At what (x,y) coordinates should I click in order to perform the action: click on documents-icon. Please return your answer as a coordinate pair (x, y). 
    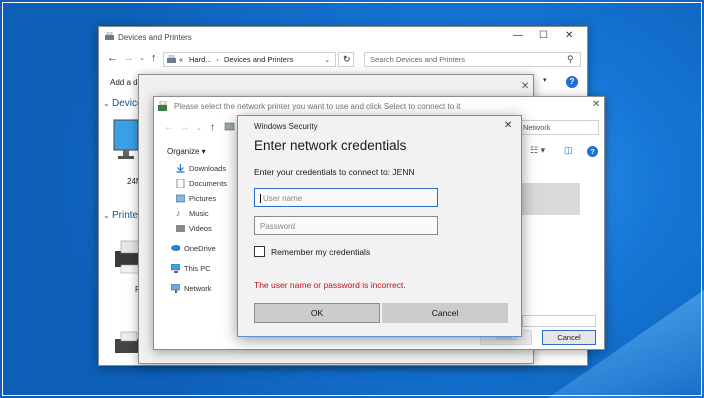
    Looking at the image, I should click on (180, 183).